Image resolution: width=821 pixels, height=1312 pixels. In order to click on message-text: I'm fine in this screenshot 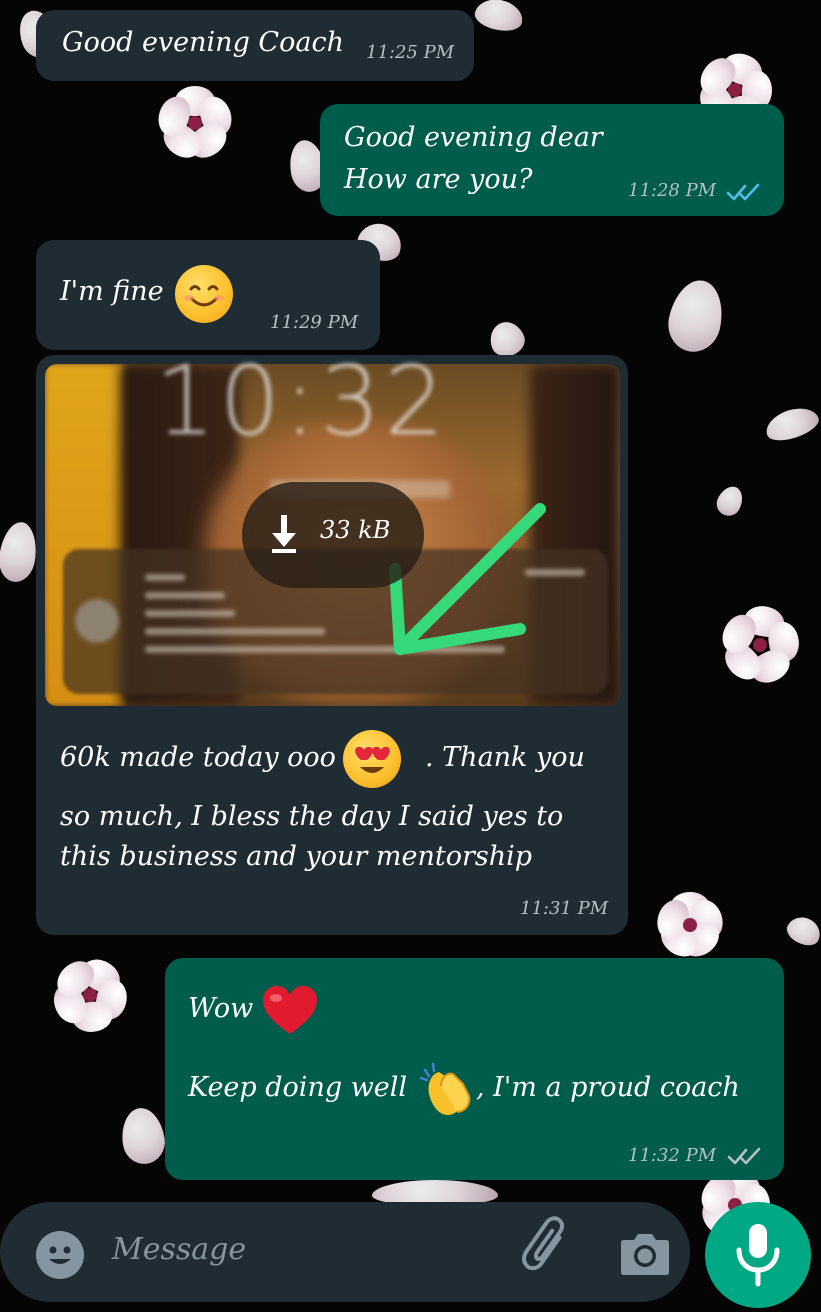, I will do `click(112, 291)`.